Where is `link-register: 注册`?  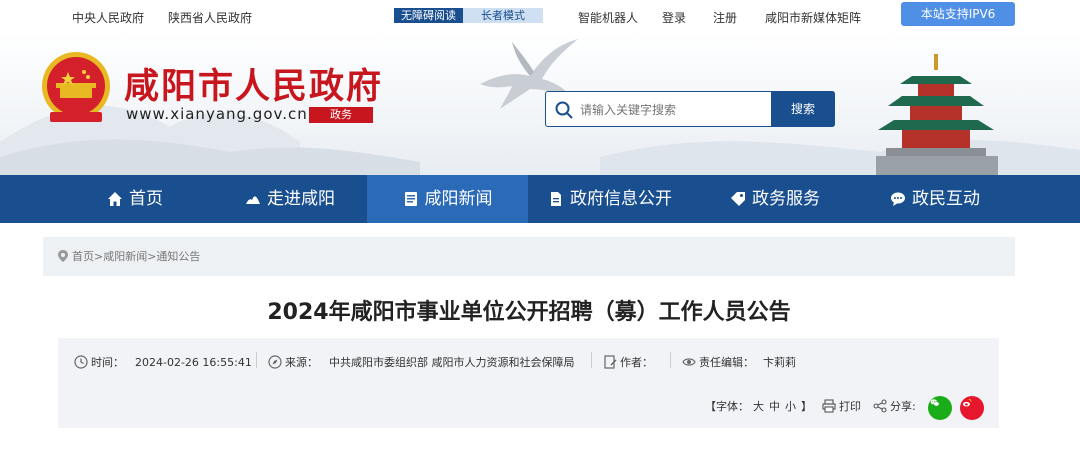 link-register: 注册 is located at coordinates (725, 17).